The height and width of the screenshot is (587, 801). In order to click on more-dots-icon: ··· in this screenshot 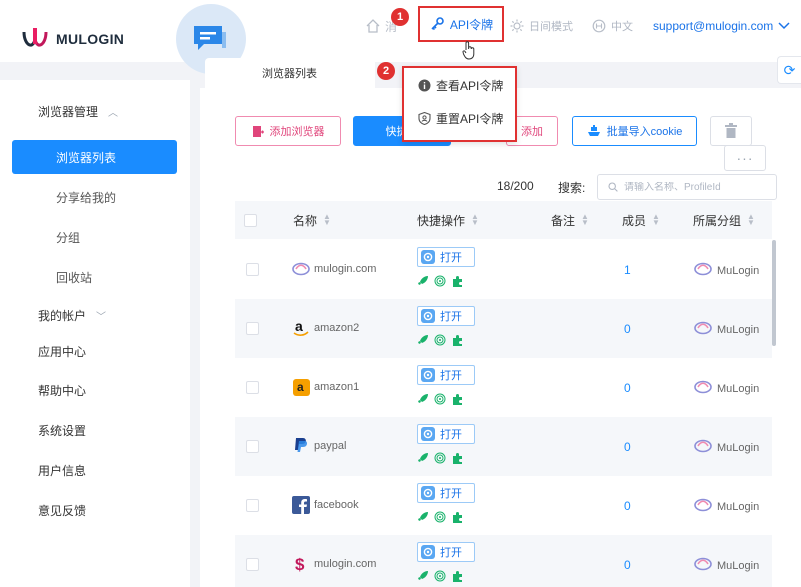, I will do `click(745, 158)`.